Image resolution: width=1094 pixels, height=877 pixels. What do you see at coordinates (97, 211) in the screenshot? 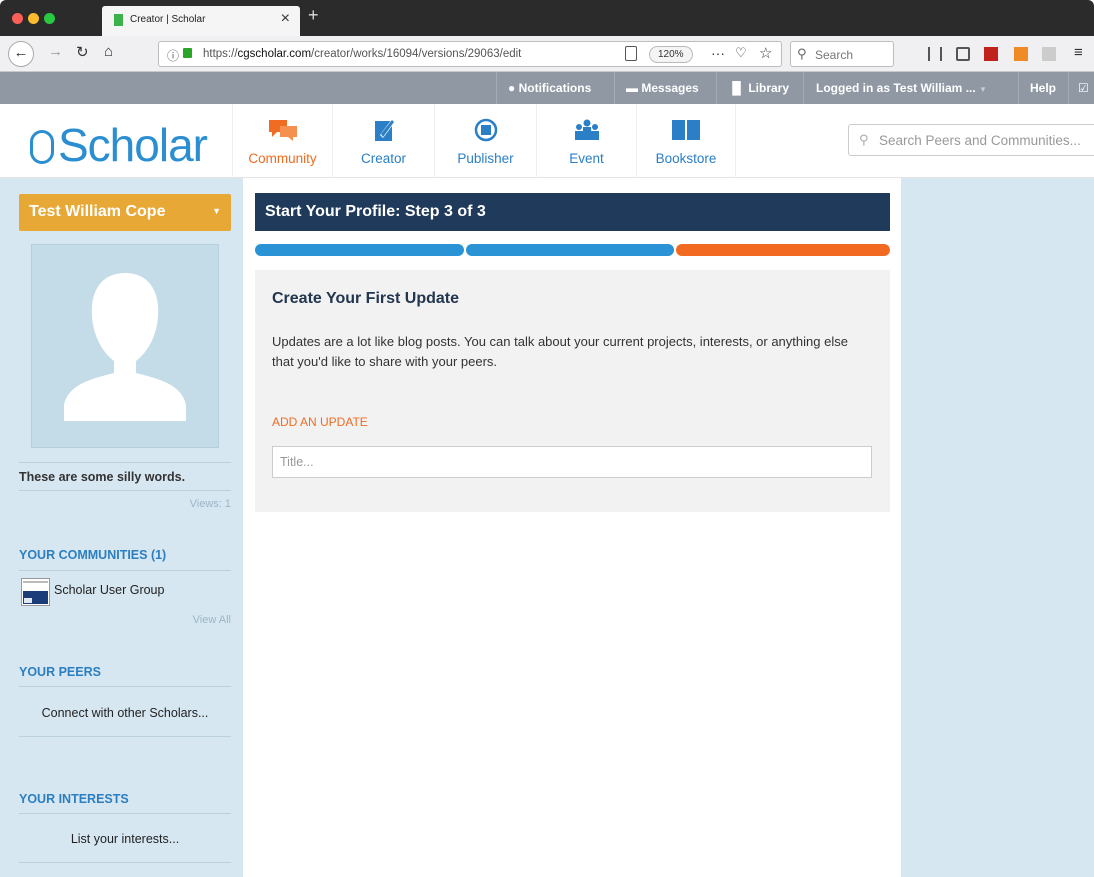
I see `user-name: Test William Cope` at bounding box center [97, 211].